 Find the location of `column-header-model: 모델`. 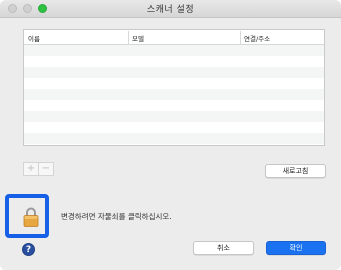

column-header-model: 모델 is located at coordinates (136, 37).